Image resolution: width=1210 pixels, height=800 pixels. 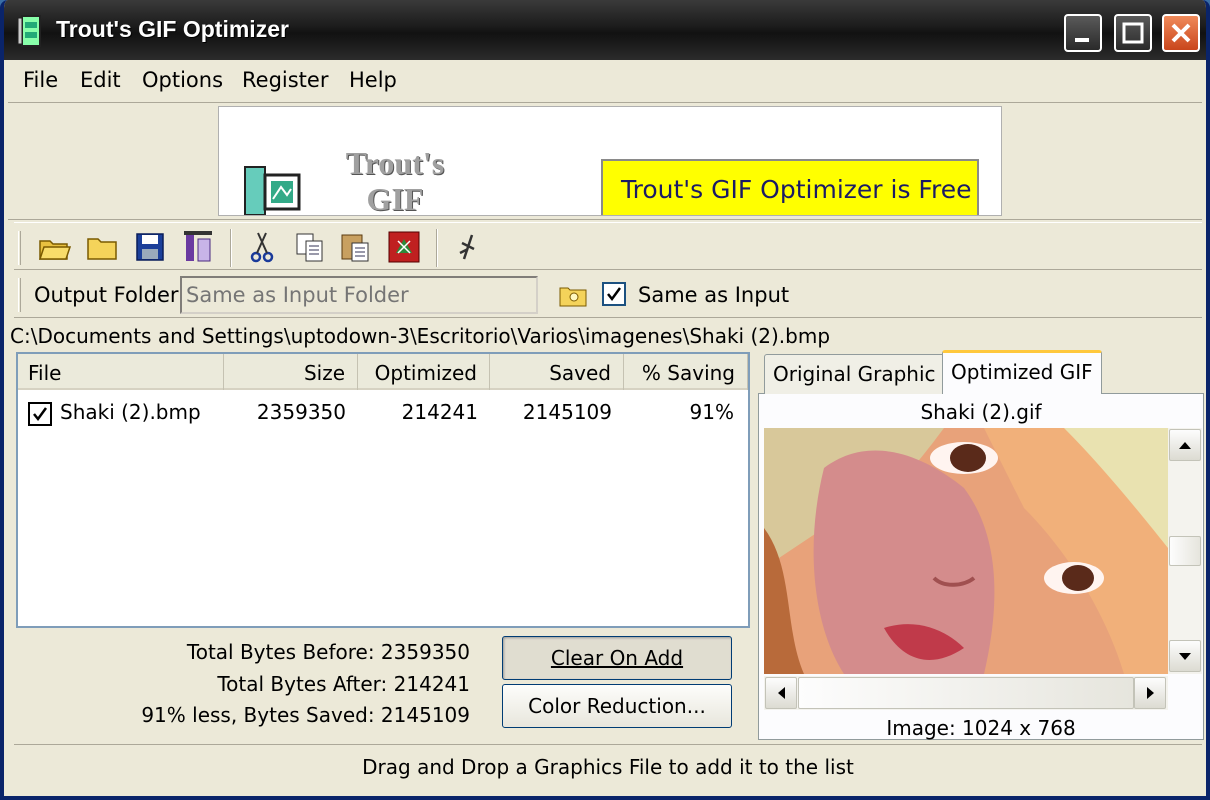 I want to click on row-size: 2359350, so click(x=301, y=412).